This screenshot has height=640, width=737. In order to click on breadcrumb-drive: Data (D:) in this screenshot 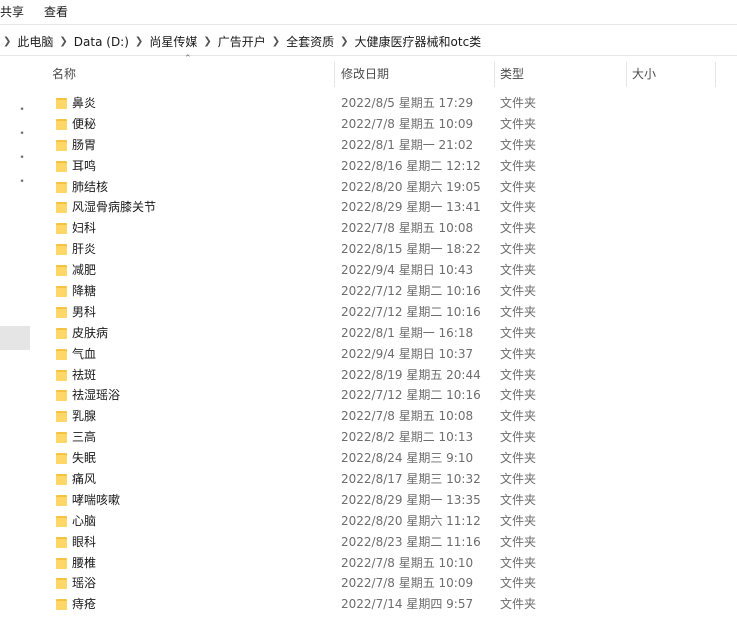, I will do `click(101, 42)`.